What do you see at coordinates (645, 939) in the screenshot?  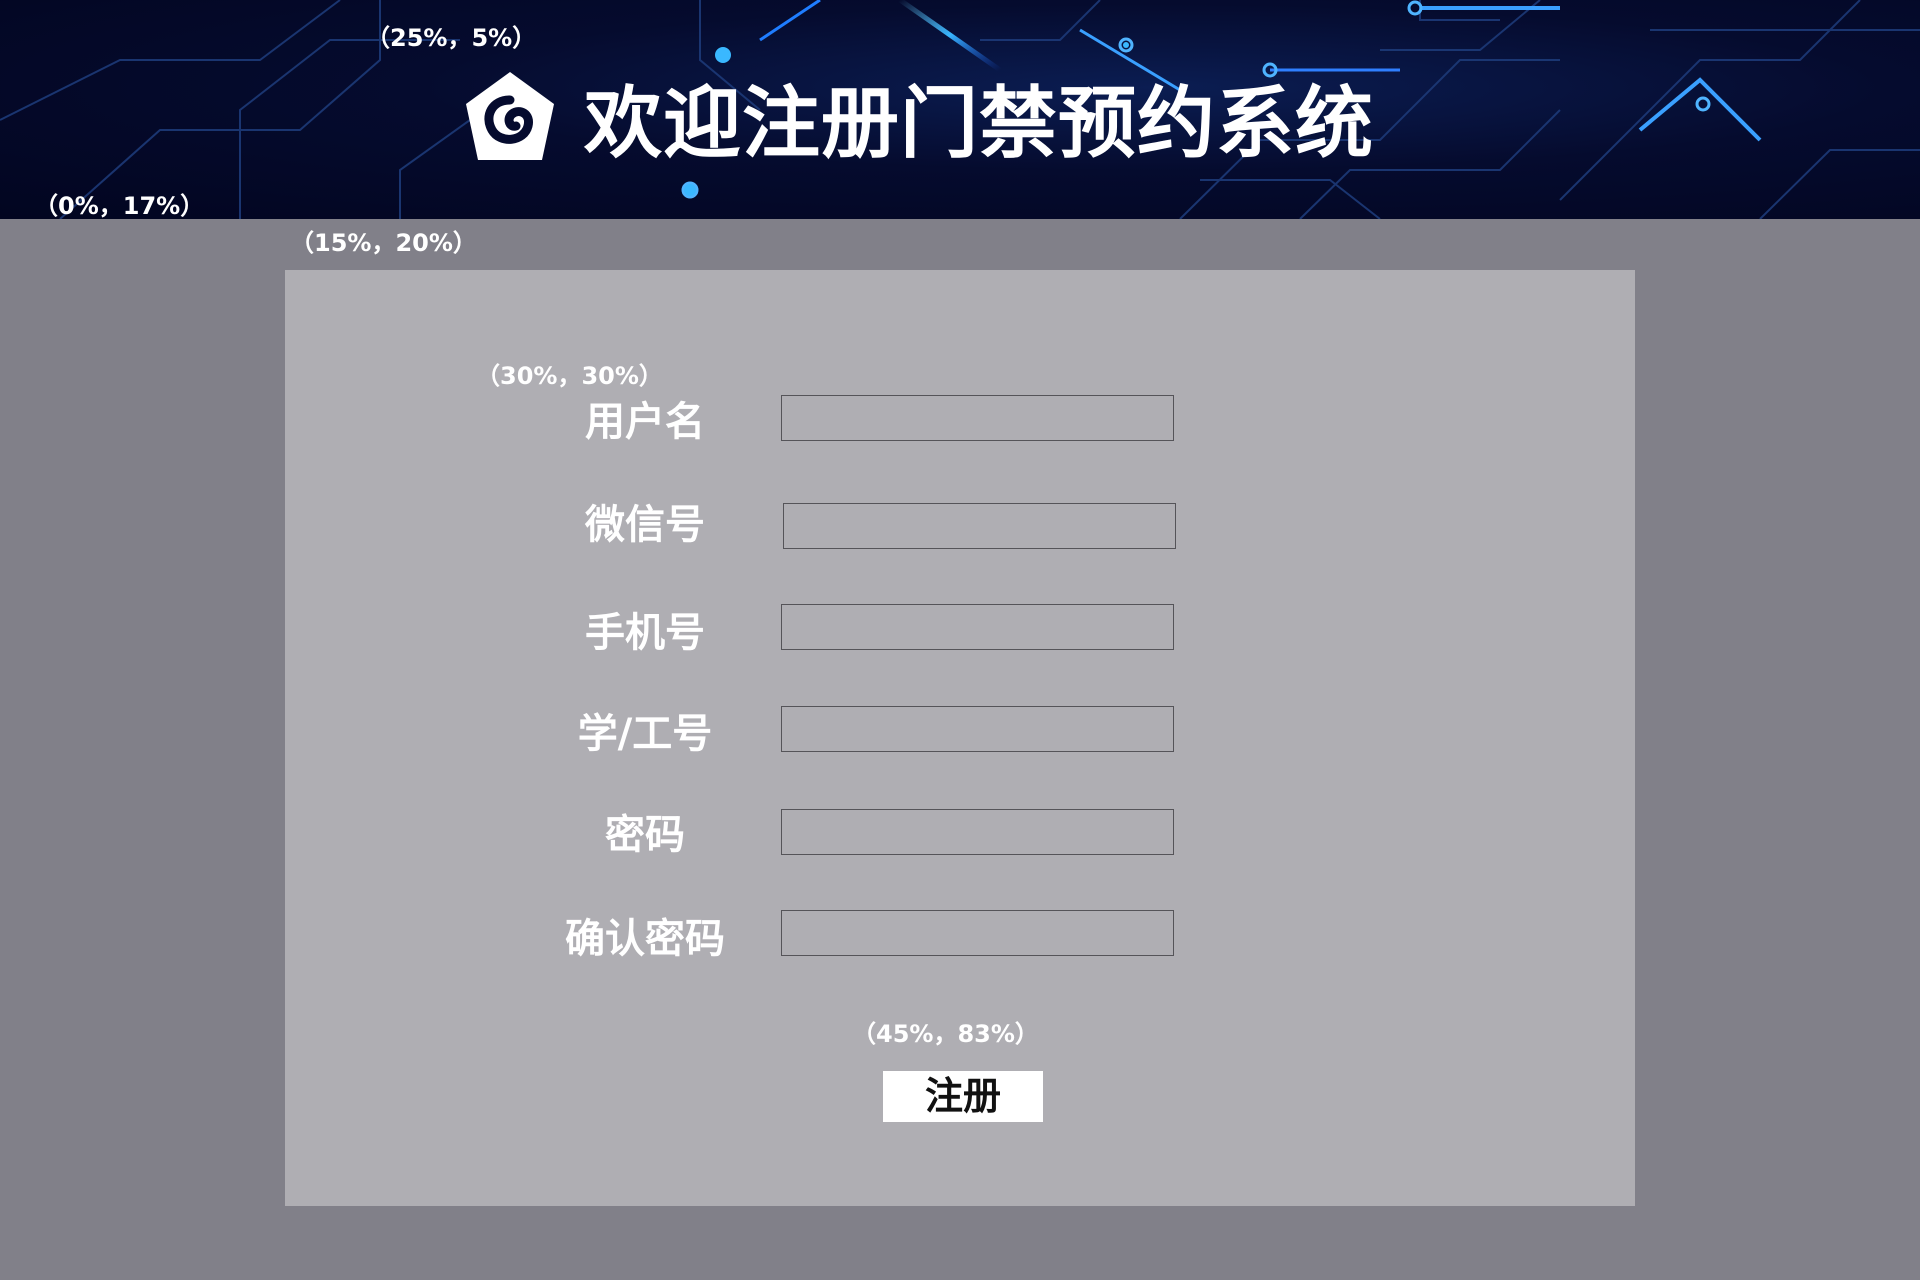 I see `confirm-password-label: 确认密码` at bounding box center [645, 939].